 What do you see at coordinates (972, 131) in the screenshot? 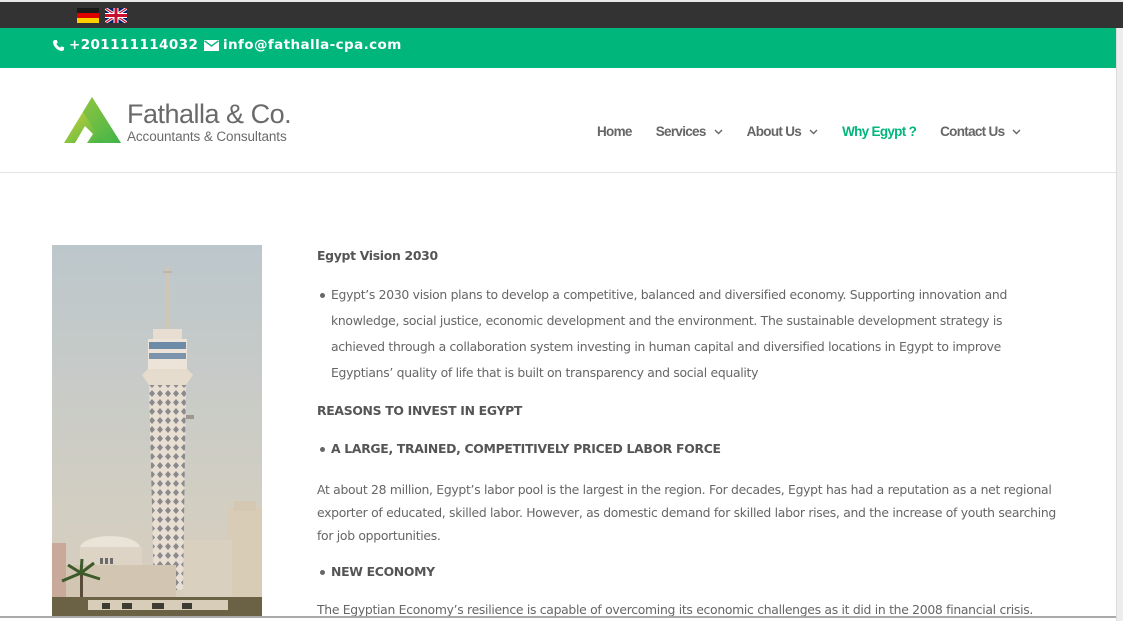
I see `nav-label: Contact Us` at bounding box center [972, 131].